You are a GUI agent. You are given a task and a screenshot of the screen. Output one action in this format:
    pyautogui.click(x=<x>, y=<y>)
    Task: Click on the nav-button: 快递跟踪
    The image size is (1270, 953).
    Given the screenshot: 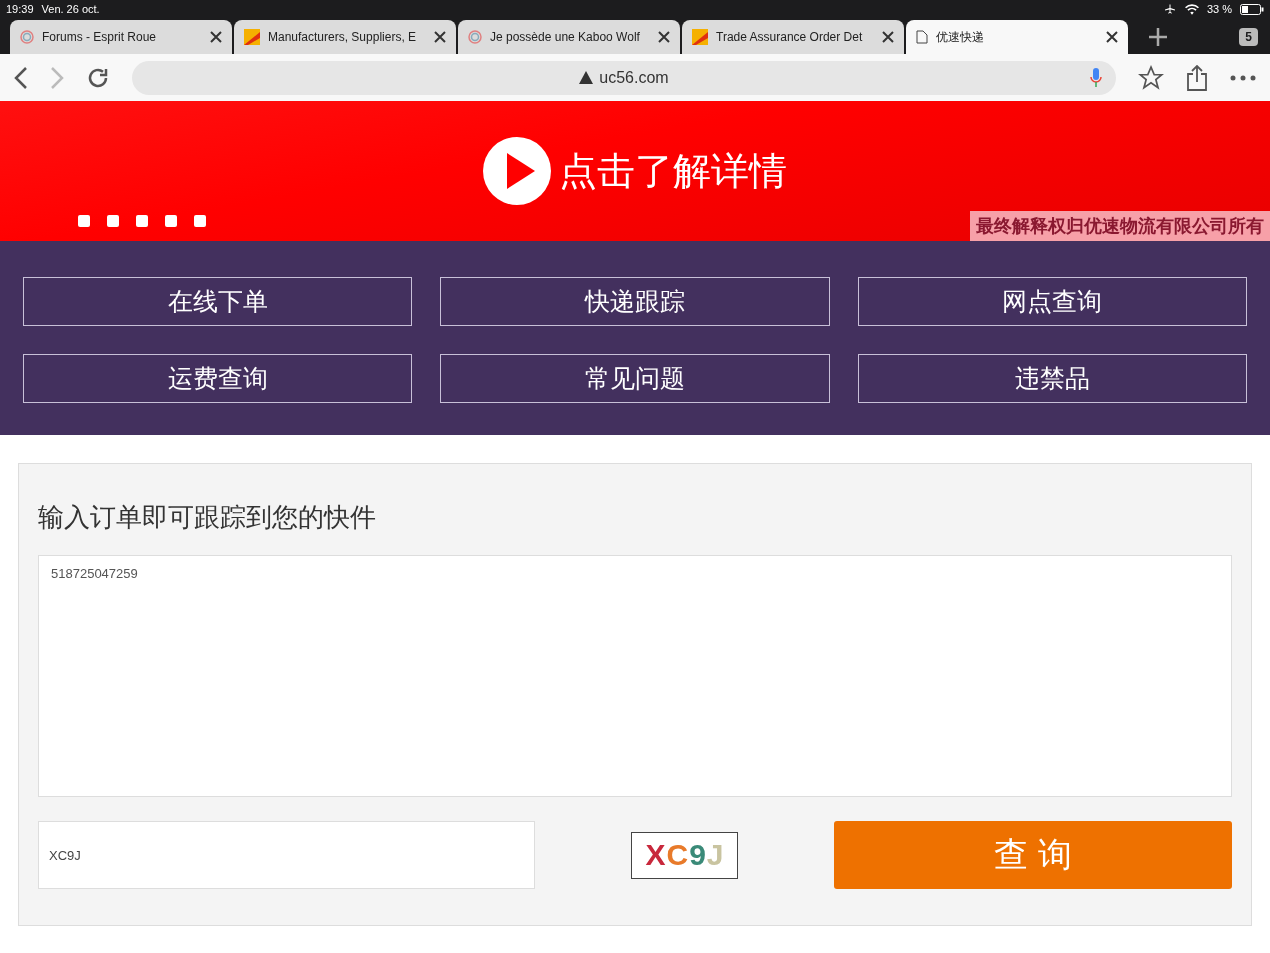 What is the action you would take?
    pyautogui.click(x=635, y=301)
    